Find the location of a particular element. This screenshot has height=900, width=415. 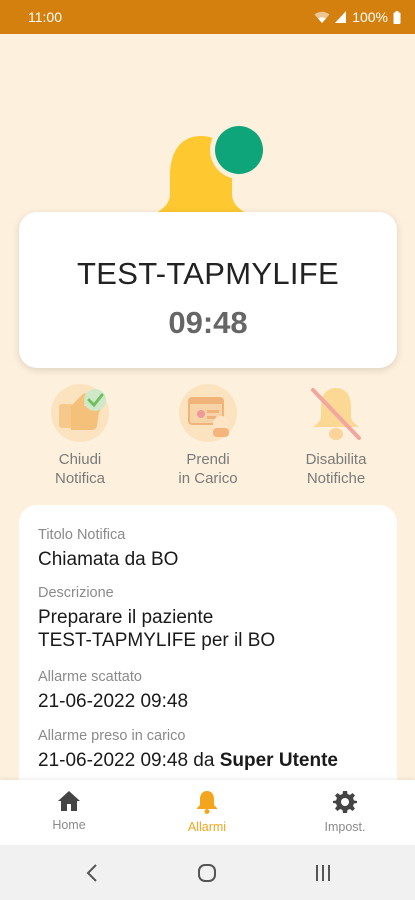

home-circle-icon is located at coordinates (207, 873).